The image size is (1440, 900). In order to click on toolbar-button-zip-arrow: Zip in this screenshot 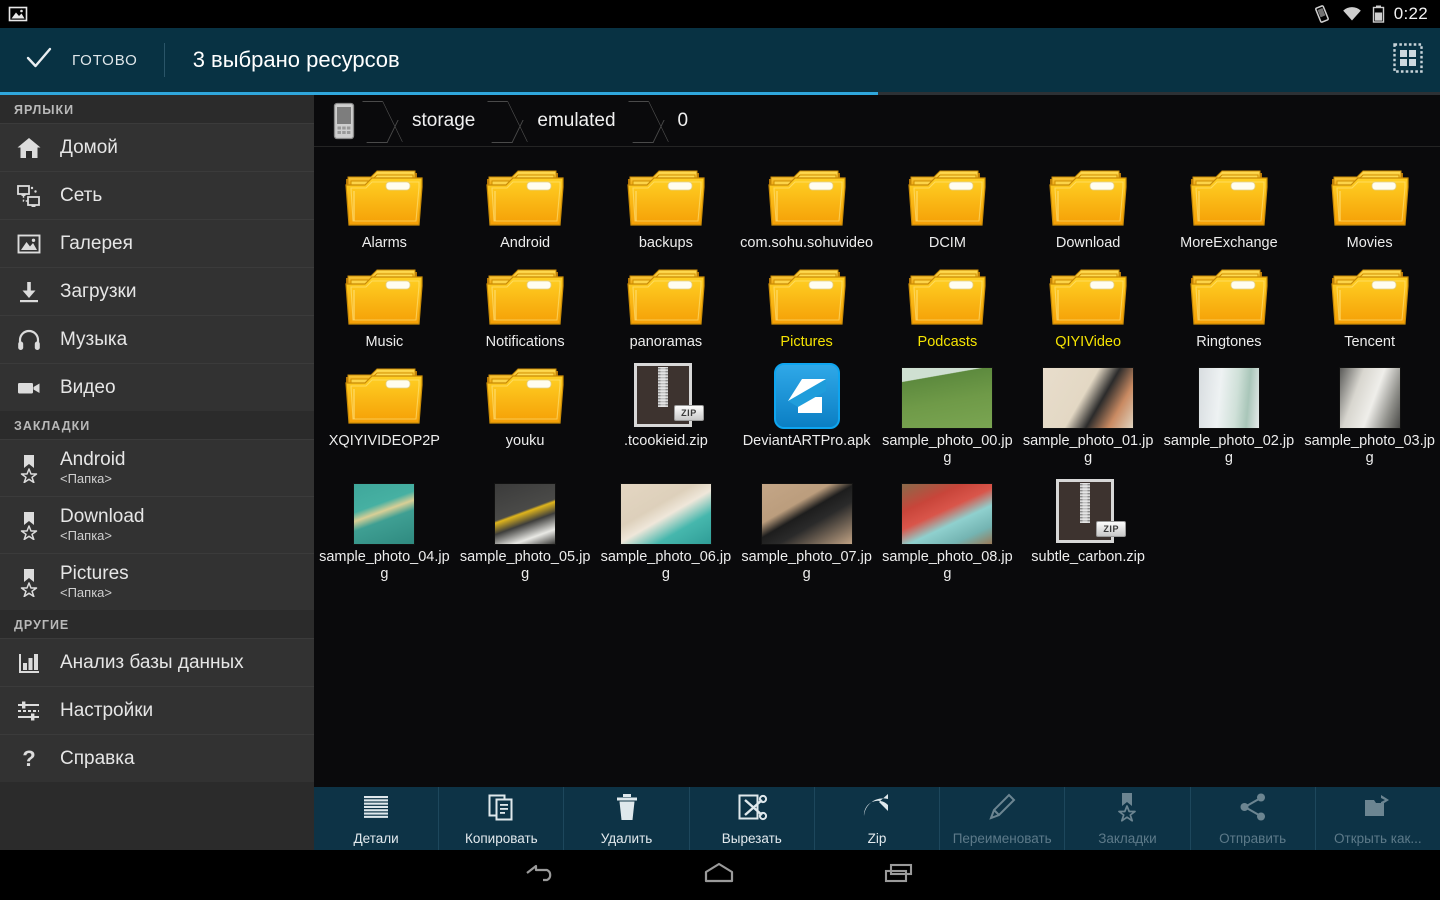, I will do `click(878, 818)`.